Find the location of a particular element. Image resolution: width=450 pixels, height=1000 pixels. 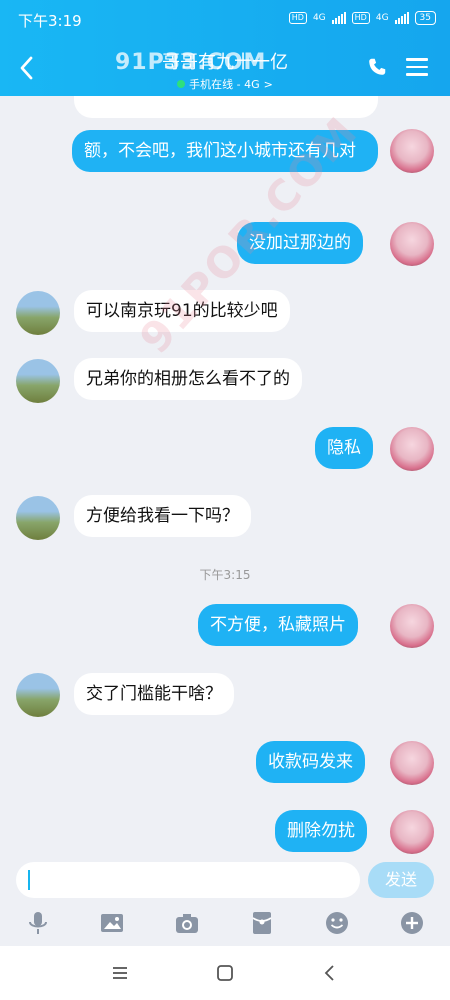

phone-icon is located at coordinates (377, 67).